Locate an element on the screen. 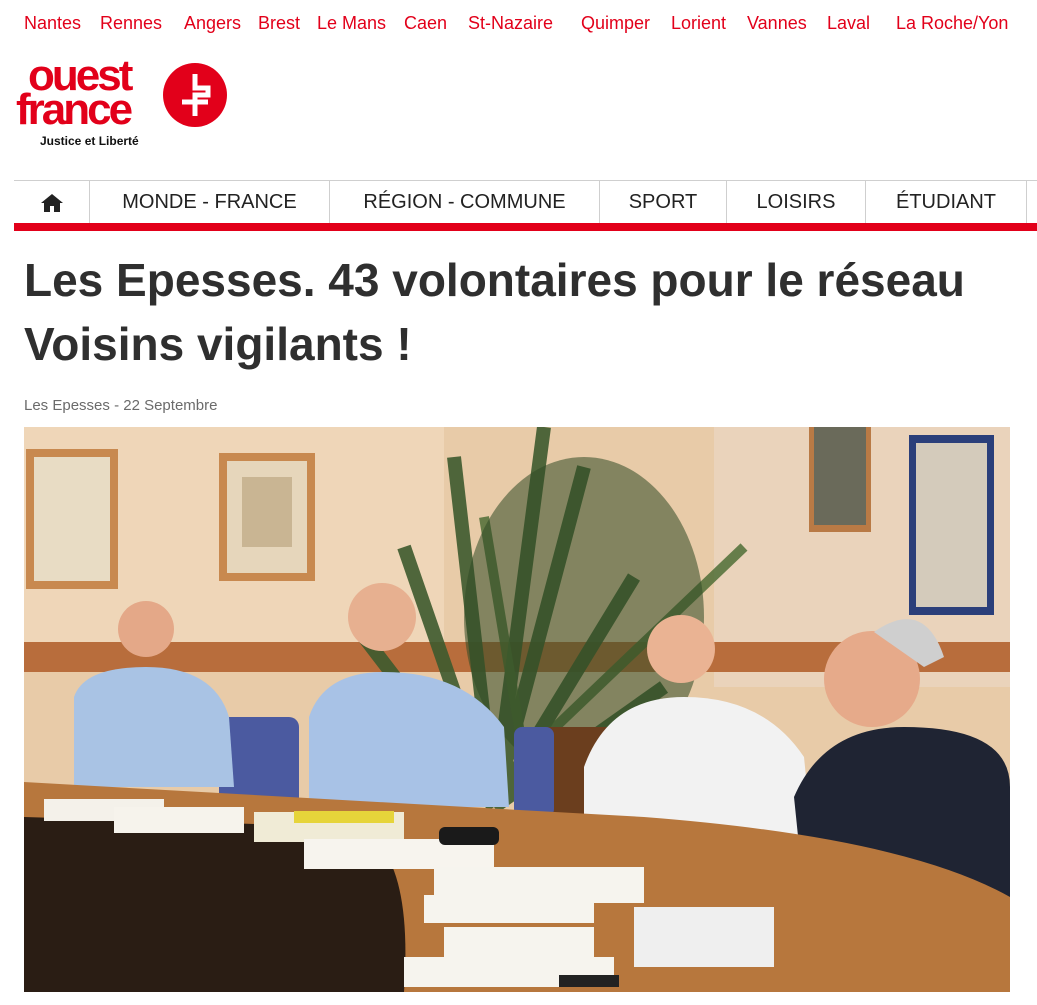 The height and width of the screenshot is (1005, 1037). home-icon is located at coordinates (52, 203).